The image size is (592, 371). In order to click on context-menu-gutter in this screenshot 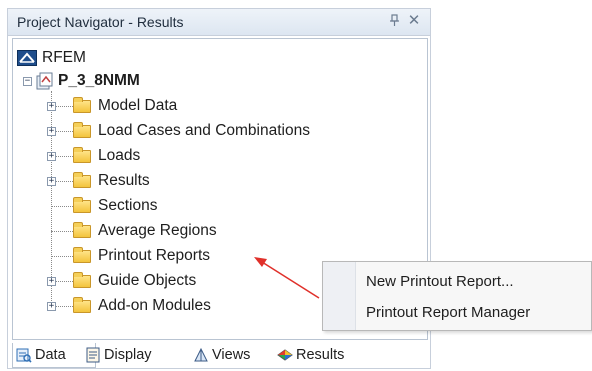, I will do `click(339, 296)`.